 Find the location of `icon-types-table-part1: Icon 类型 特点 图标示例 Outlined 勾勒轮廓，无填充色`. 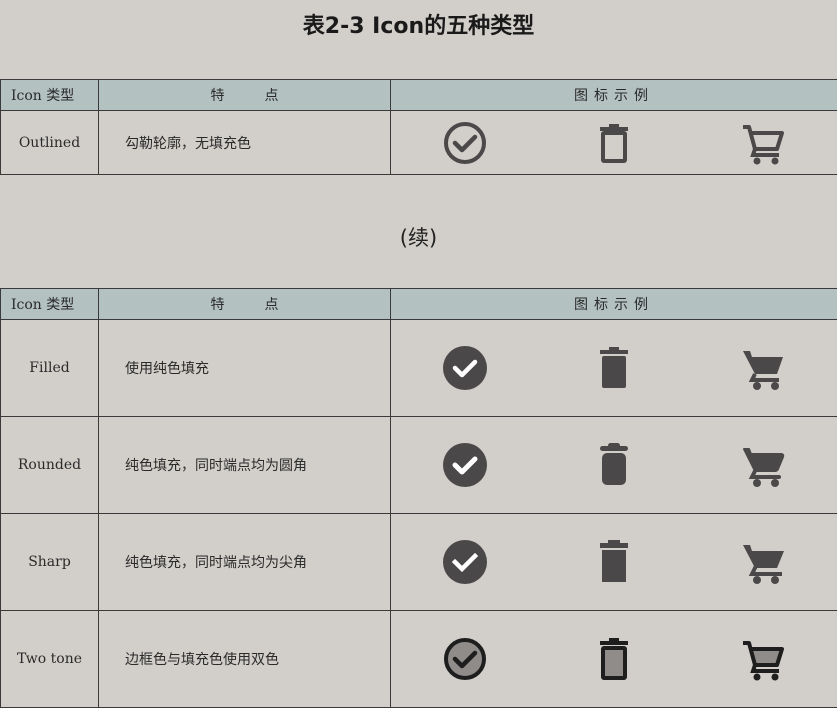

icon-types-table-part1: Icon 类型 特点 图标示例 Outlined 勾勒轮廓，无填充色 is located at coordinates (418, 127).